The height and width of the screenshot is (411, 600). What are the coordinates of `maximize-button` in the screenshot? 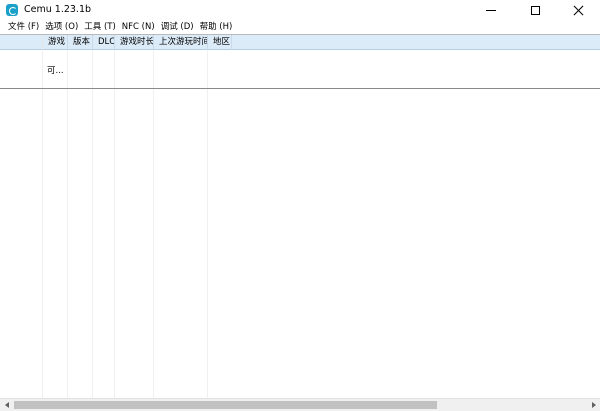 It's located at (535, 10).